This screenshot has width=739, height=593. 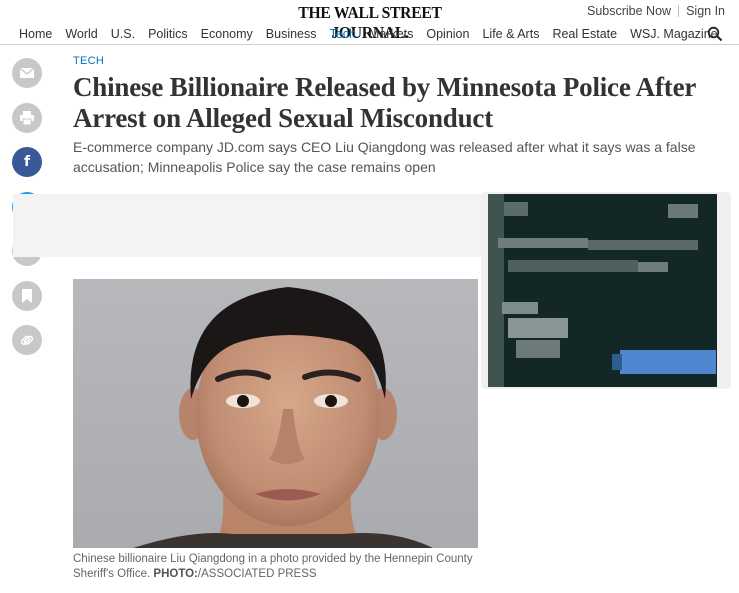 I want to click on permalink-icon, so click(x=27, y=340).